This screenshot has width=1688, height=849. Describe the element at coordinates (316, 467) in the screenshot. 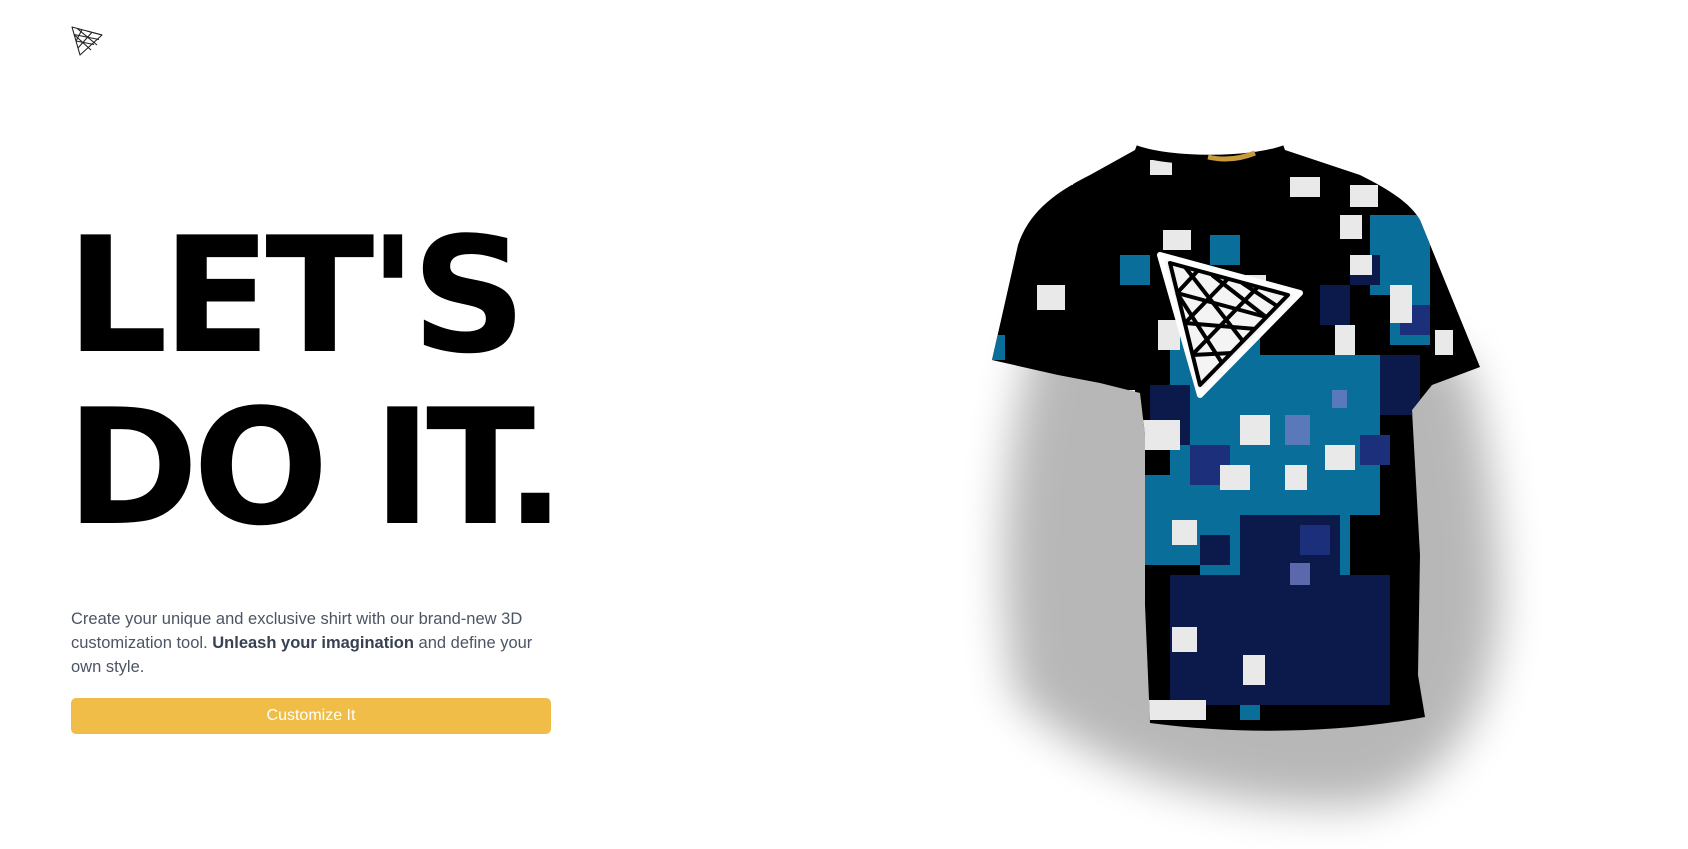

I see `hero-line-2: DO IT.` at that location.